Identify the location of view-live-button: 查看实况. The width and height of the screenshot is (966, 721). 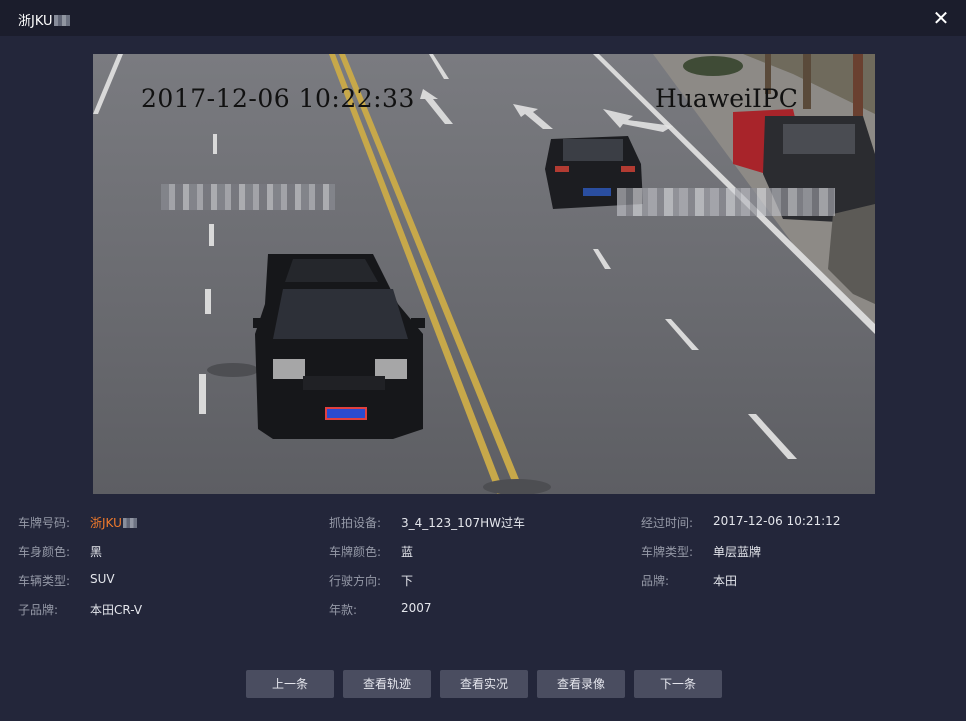
(484, 684).